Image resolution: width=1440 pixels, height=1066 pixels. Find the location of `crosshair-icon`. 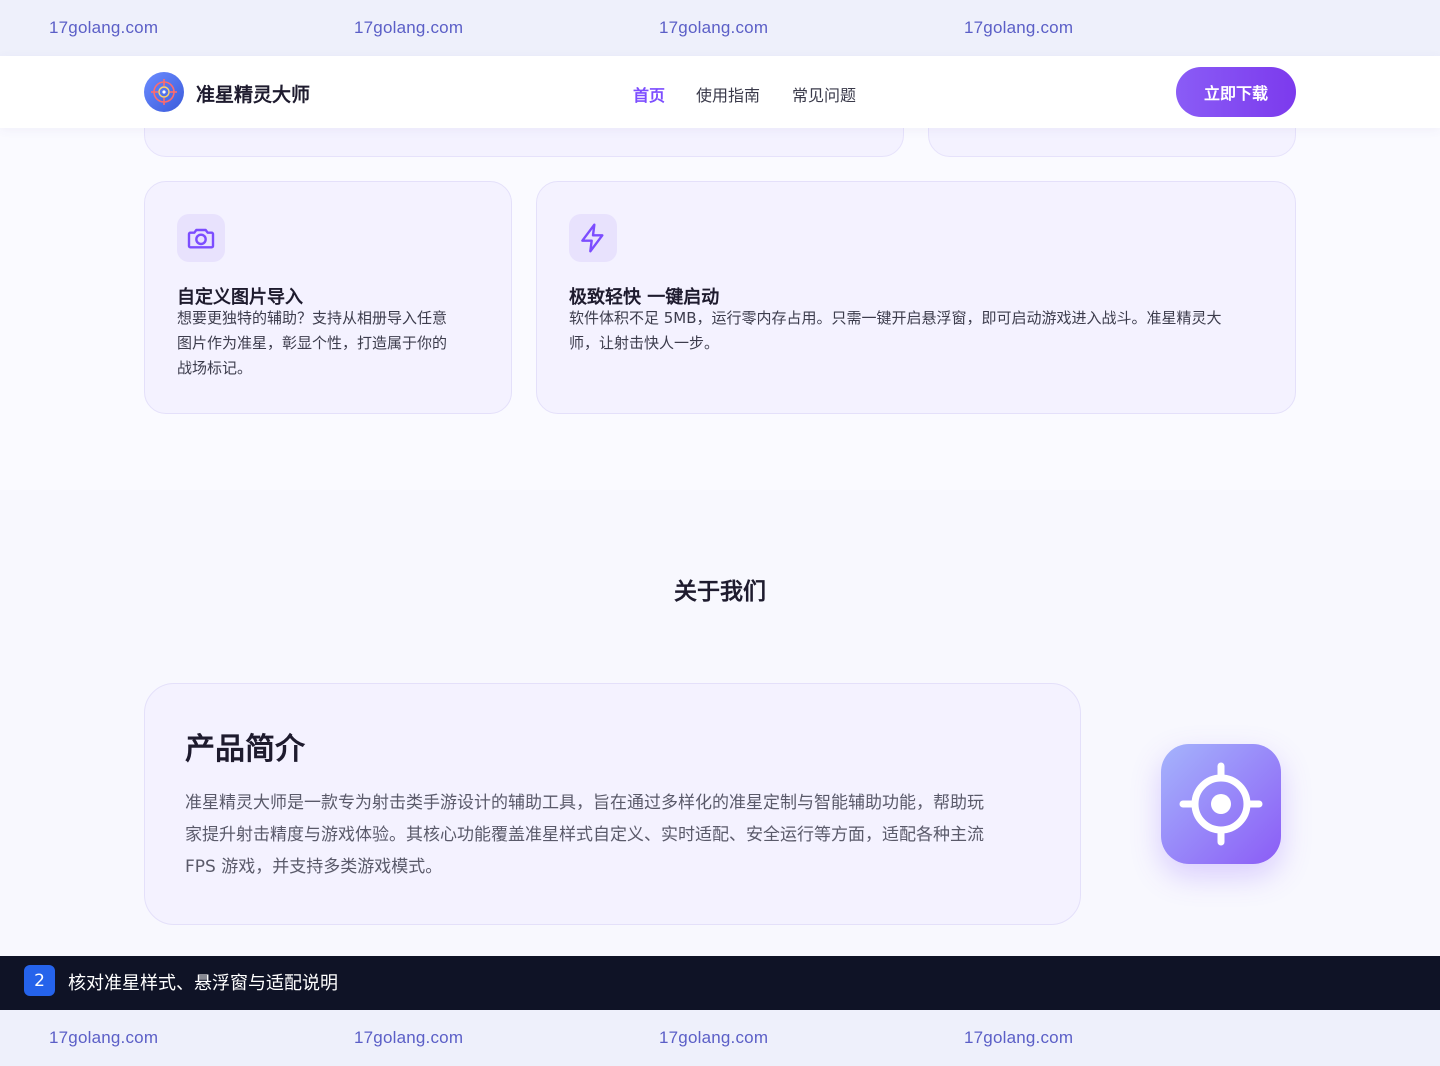

crosshair-icon is located at coordinates (1221, 804).